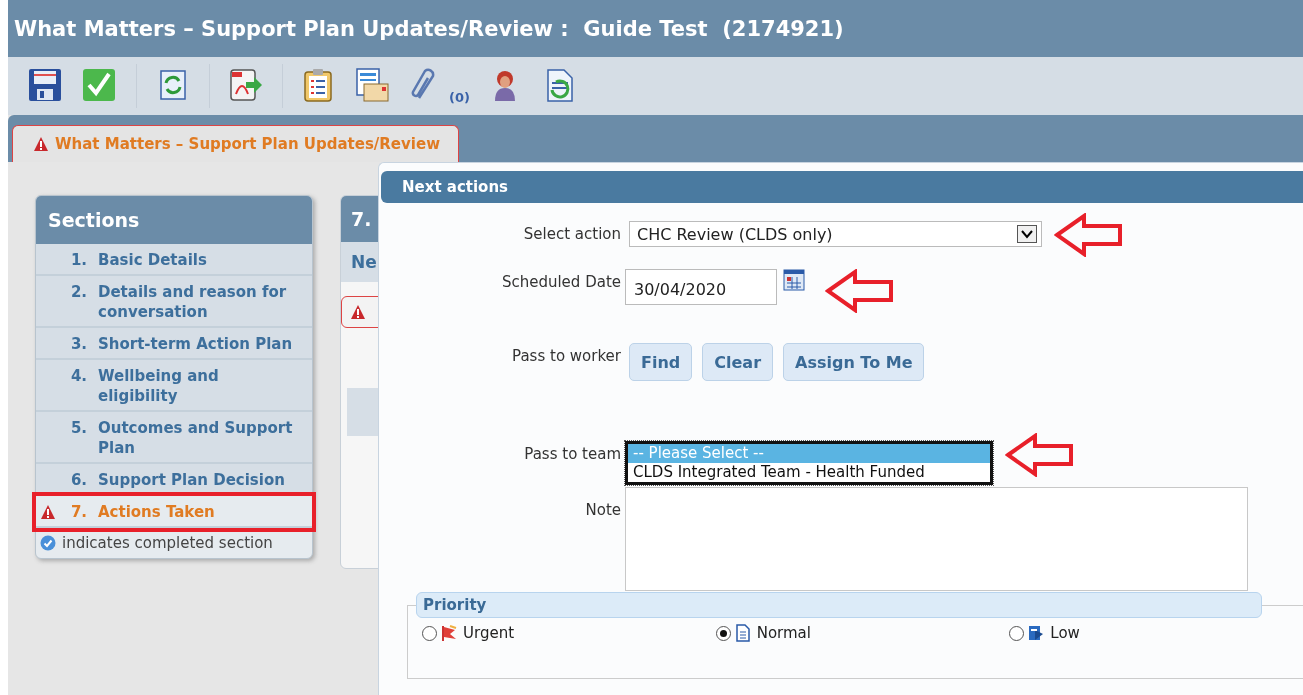 Image resolution: width=1303 pixels, height=695 pixels. Describe the element at coordinates (809, 453) in the screenshot. I see `listbox-option: -- Please Select --` at that location.